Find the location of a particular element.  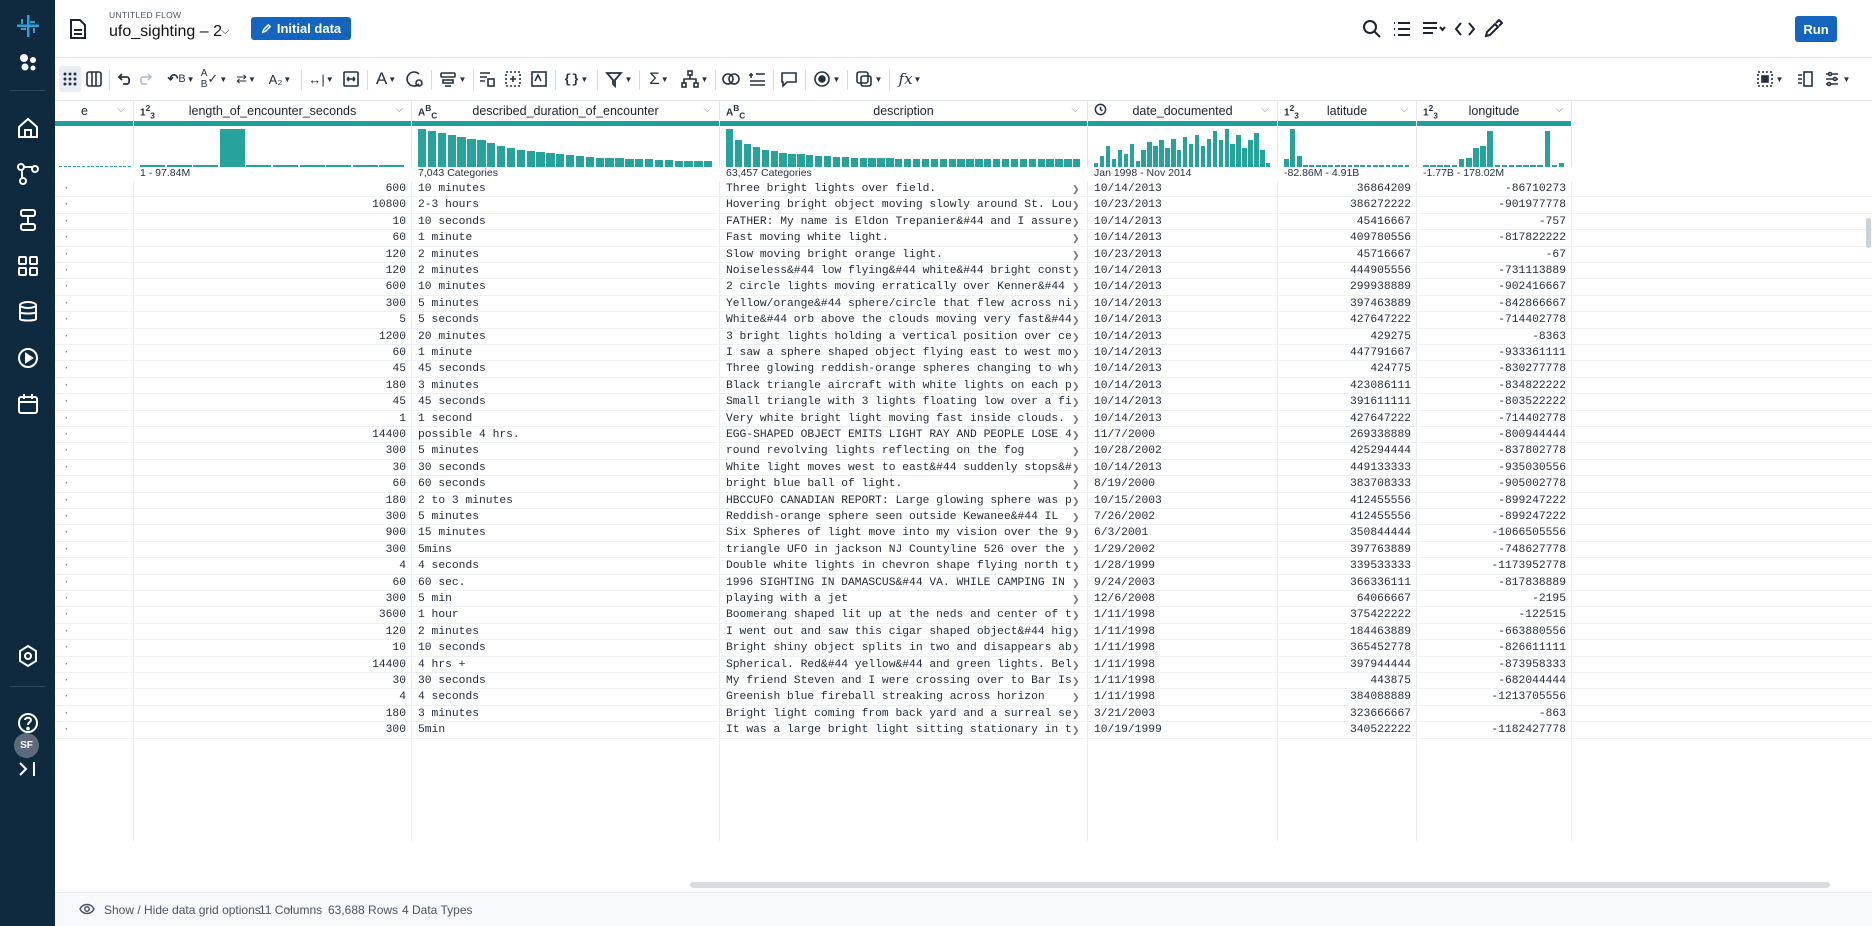

table-cell-length-of-encounter-seconds: 600 is located at coordinates (273, 189).